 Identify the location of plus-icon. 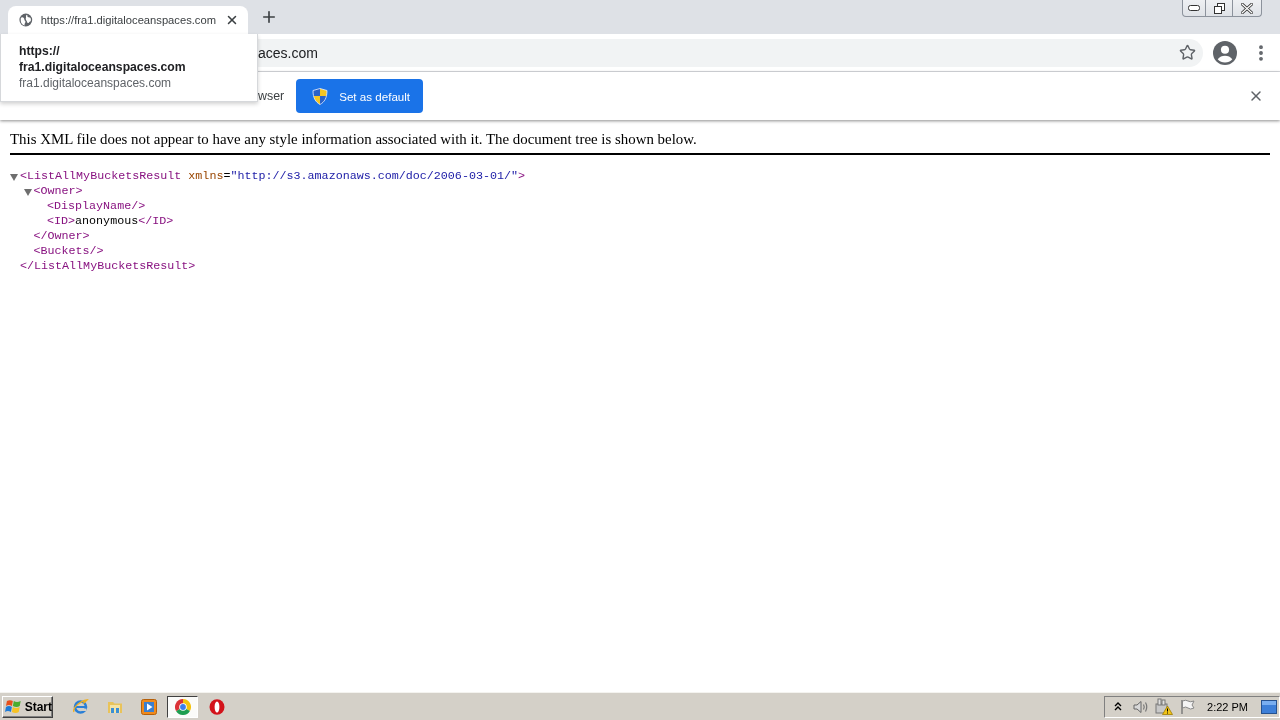
(269, 17).